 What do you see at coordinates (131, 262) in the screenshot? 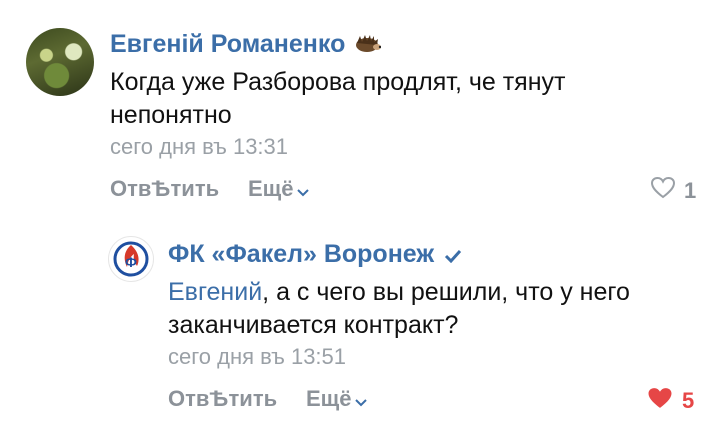
I see `svg-text: Ф` at bounding box center [131, 262].